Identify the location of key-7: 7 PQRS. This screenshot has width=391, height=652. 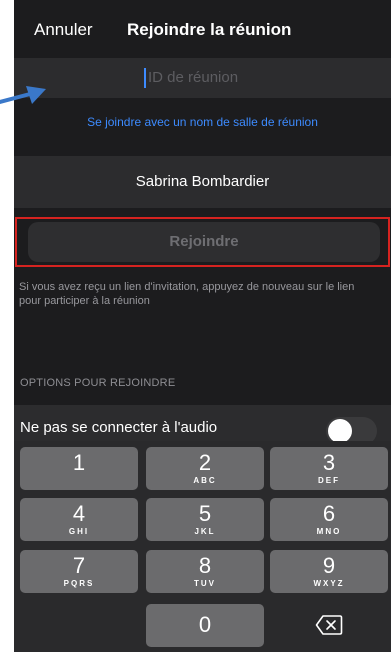
(79, 571).